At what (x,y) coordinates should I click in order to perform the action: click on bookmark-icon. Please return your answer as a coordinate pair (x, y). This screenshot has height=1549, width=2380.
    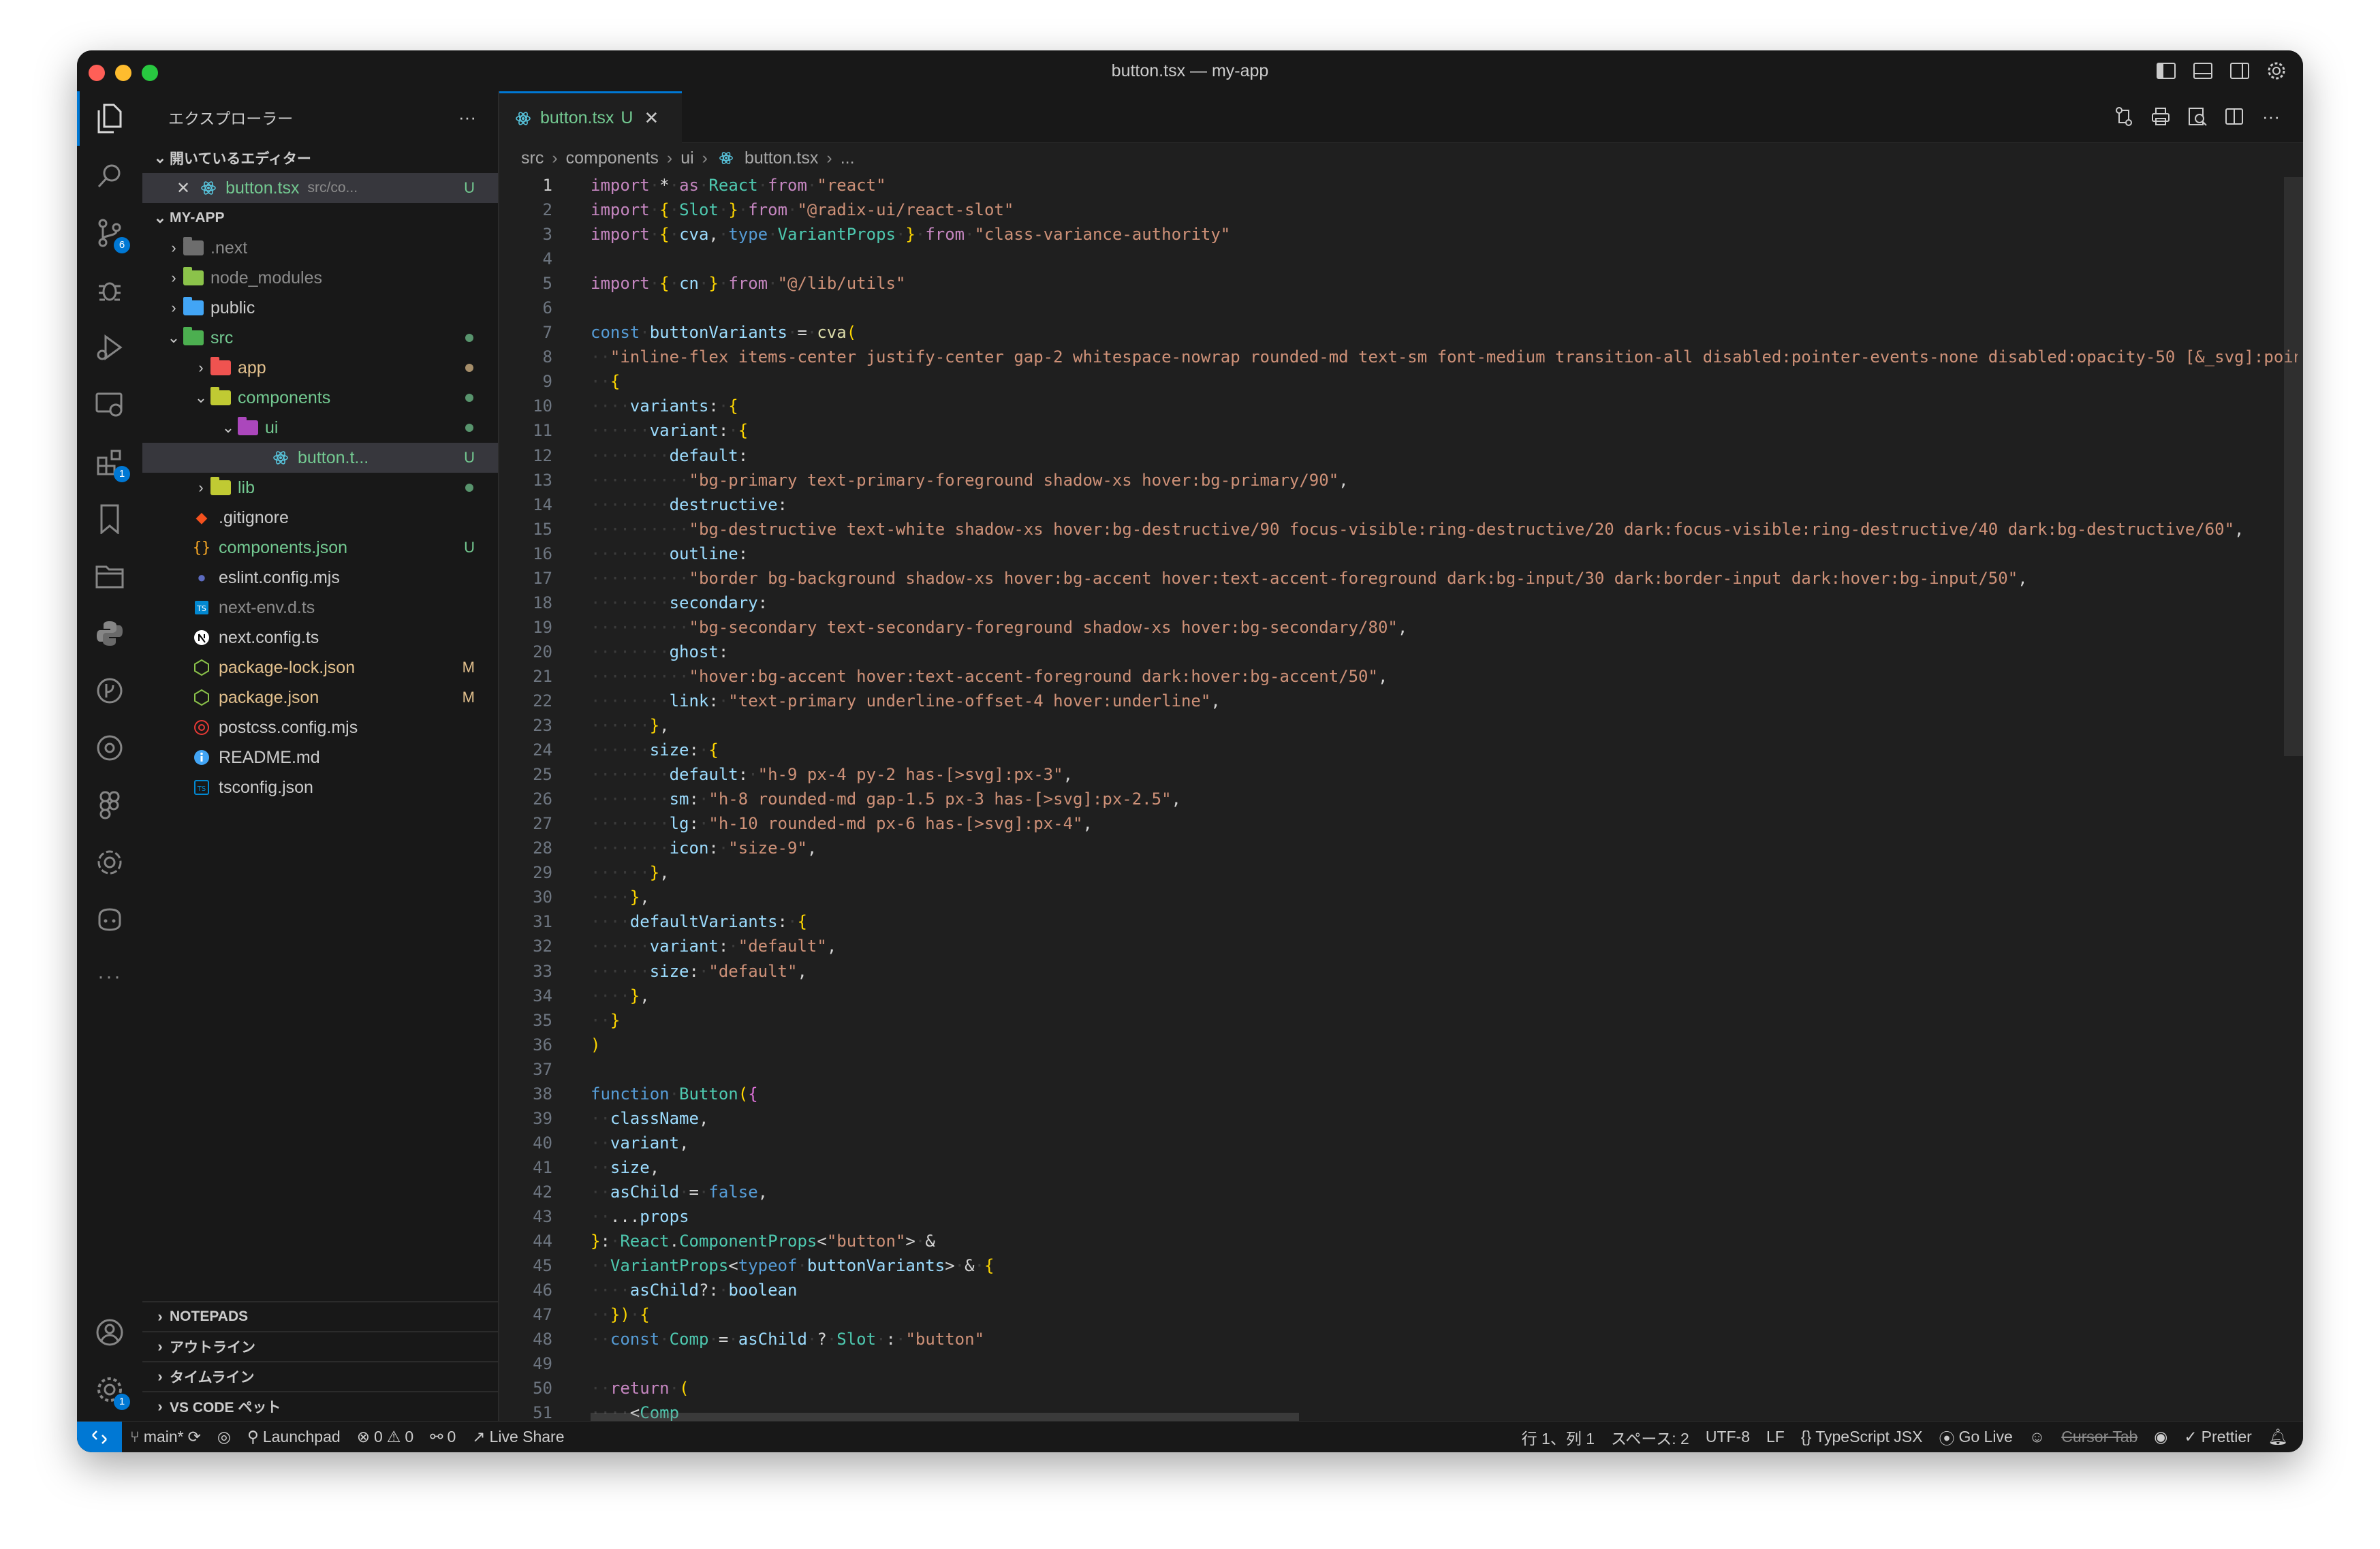
    Looking at the image, I should click on (109, 519).